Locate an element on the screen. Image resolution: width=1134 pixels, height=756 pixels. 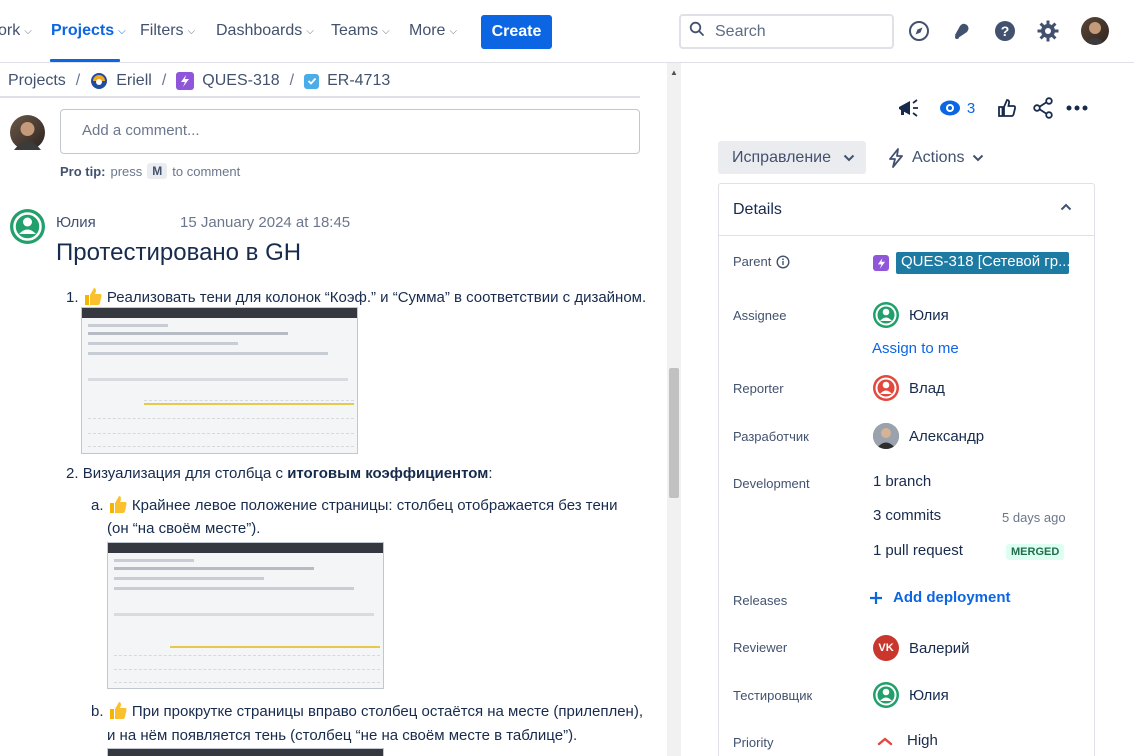
commits-age: 5 days ago is located at coordinates (1034, 517).